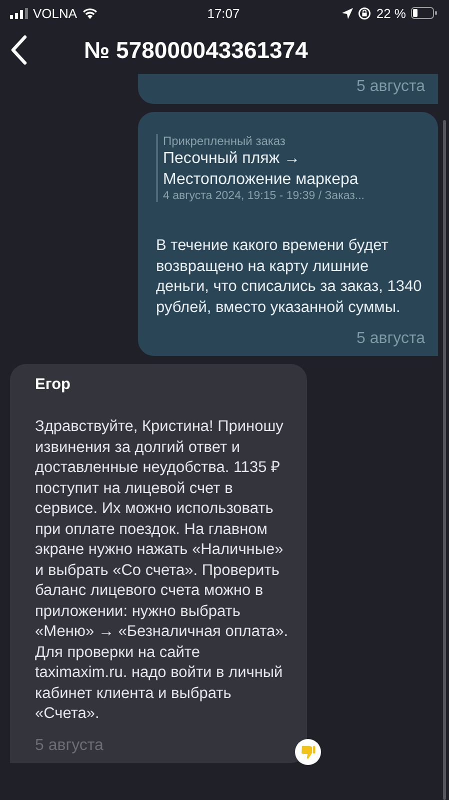  Describe the element at coordinates (365, 13) in the screenshot. I see `rotation-lock-icon` at that location.